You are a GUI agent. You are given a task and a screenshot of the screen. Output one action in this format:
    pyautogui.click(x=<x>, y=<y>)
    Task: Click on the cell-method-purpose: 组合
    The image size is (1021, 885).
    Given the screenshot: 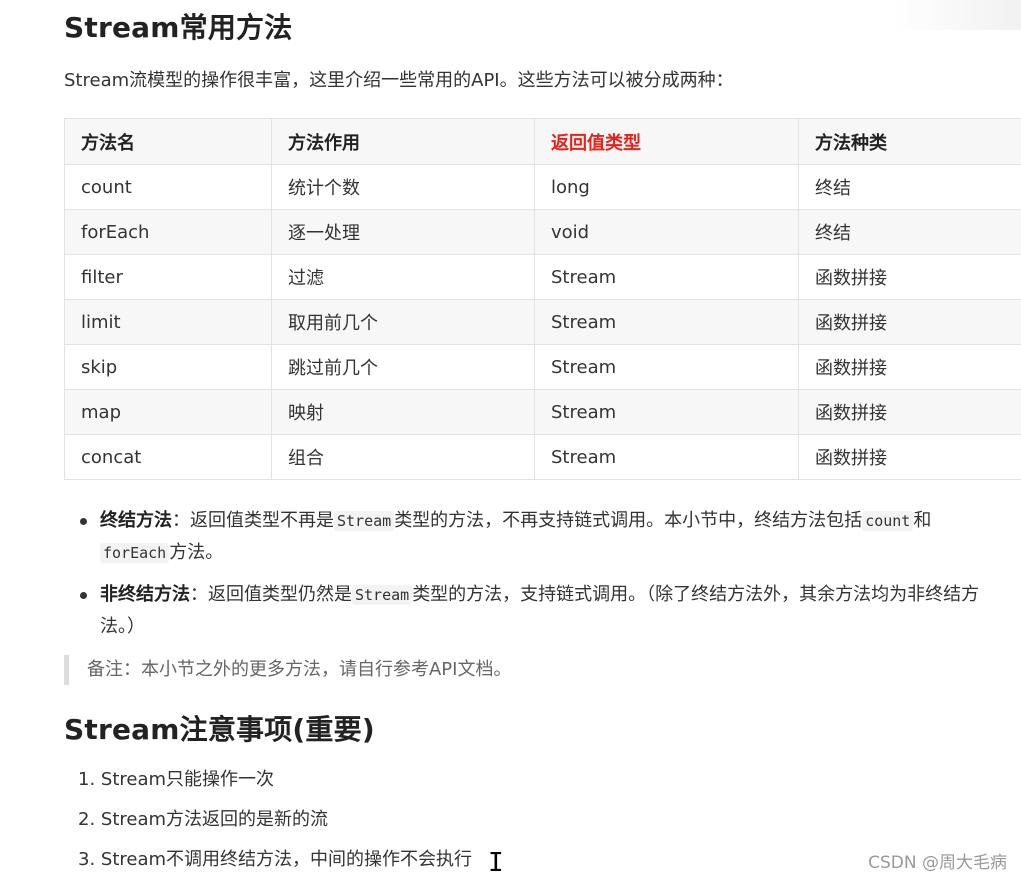 What is the action you would take?
    pyautogui.click(x=403, y=457)
    